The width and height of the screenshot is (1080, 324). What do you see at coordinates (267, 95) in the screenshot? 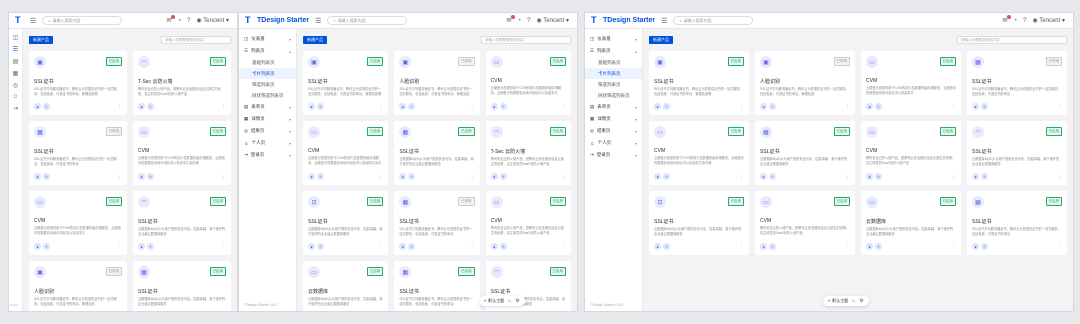
I see `sidebar-subitem: 树状筛选列表页` at bounding box center [267, 95].